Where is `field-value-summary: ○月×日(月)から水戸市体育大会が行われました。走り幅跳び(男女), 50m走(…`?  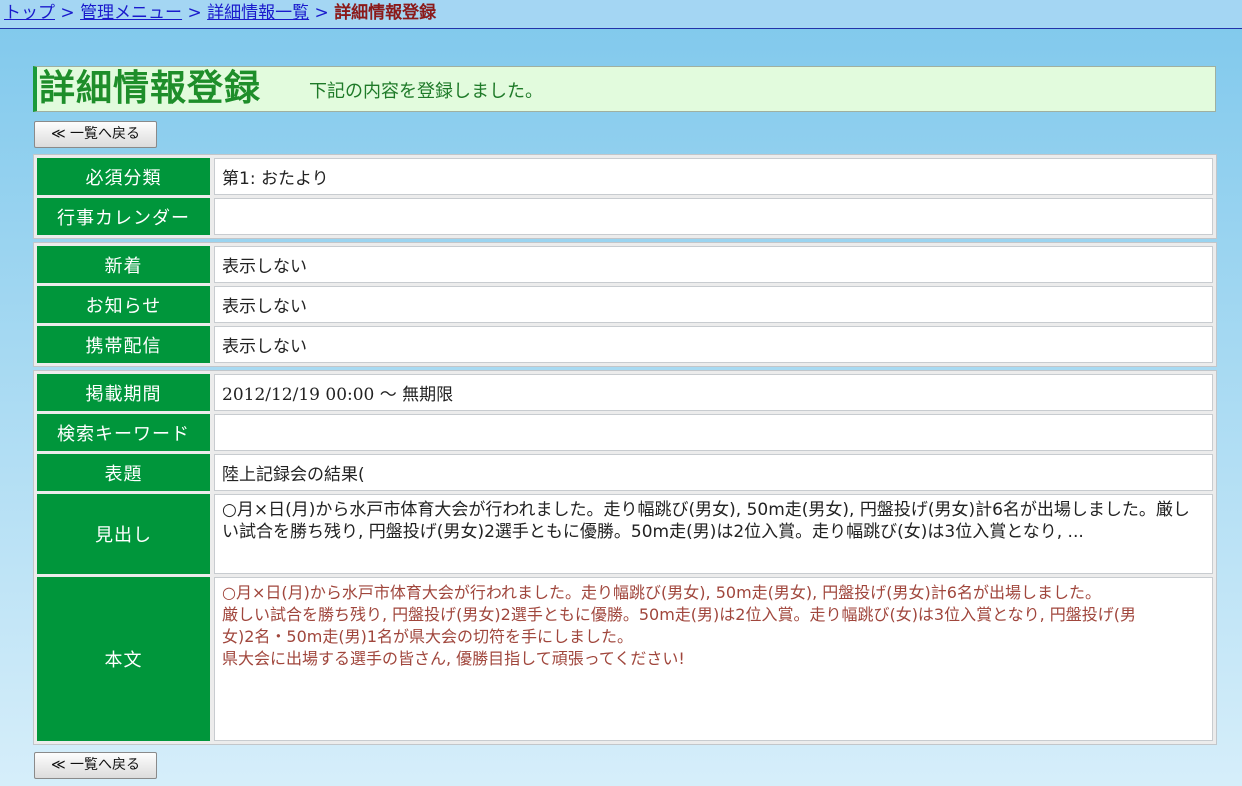 field-value-summary: ○月×日(月)から水戸市体育大会が行われました。走り幅跳び(男女), 50m走(… is located at coordinates (713, 534).